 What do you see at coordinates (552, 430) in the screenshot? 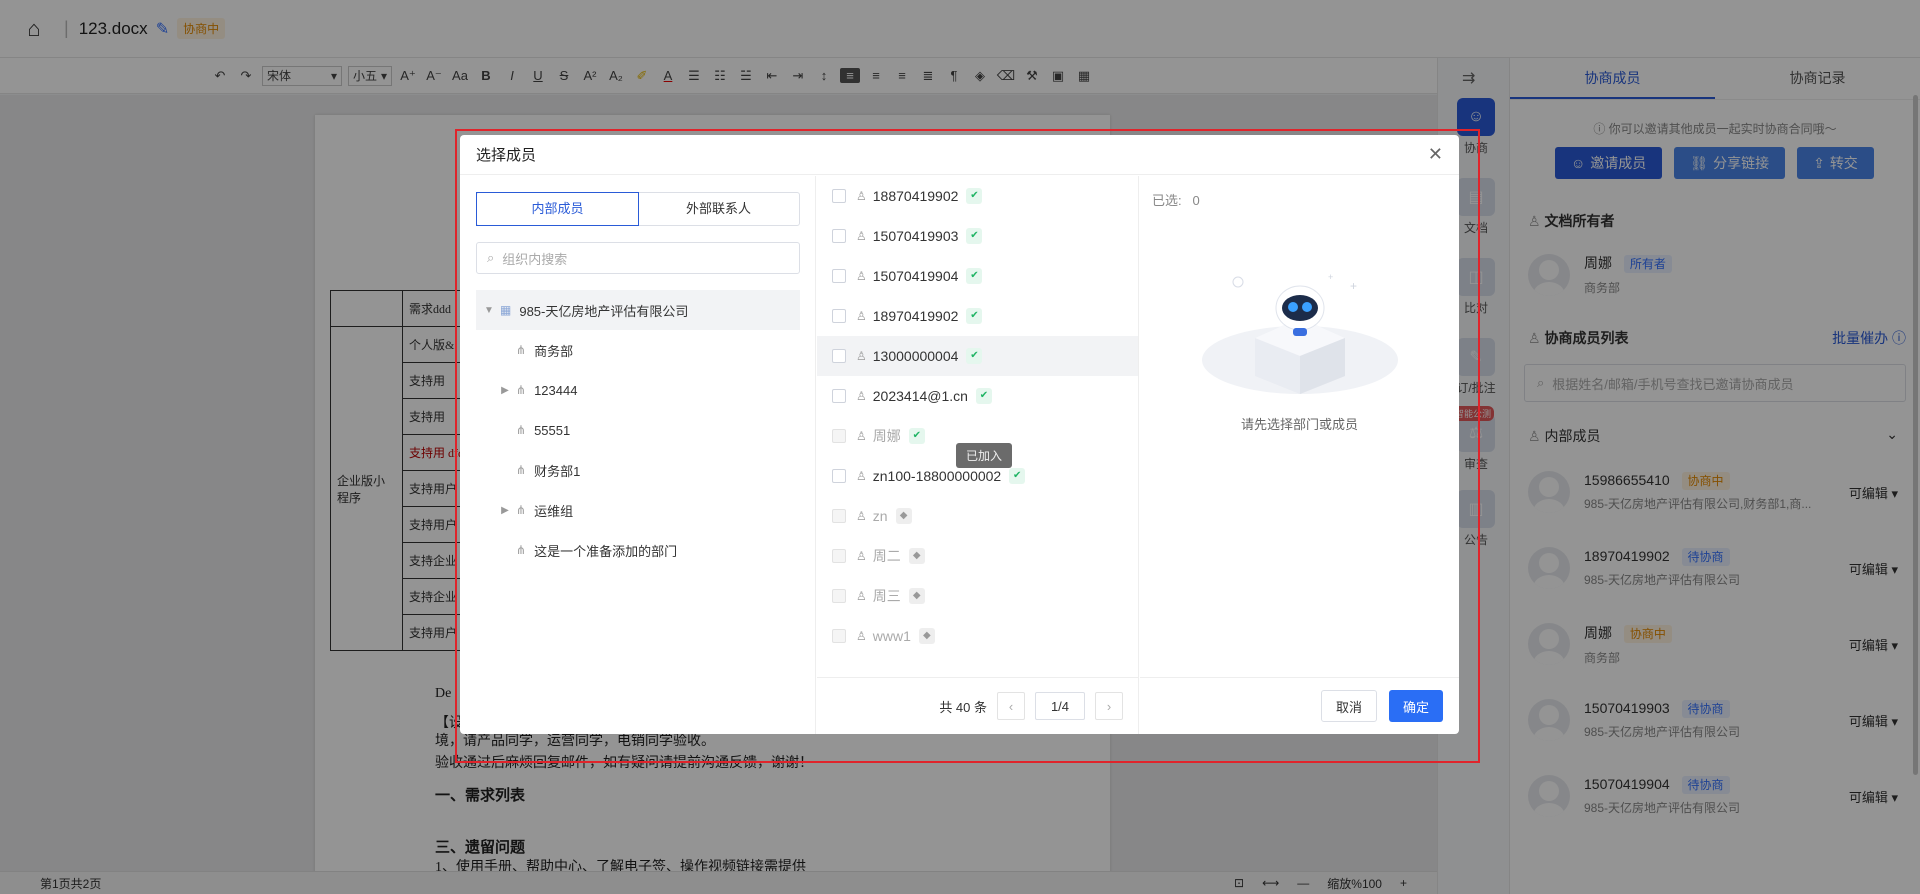
I see `tree-node-label: 55551` at bounding box center [552, 430].